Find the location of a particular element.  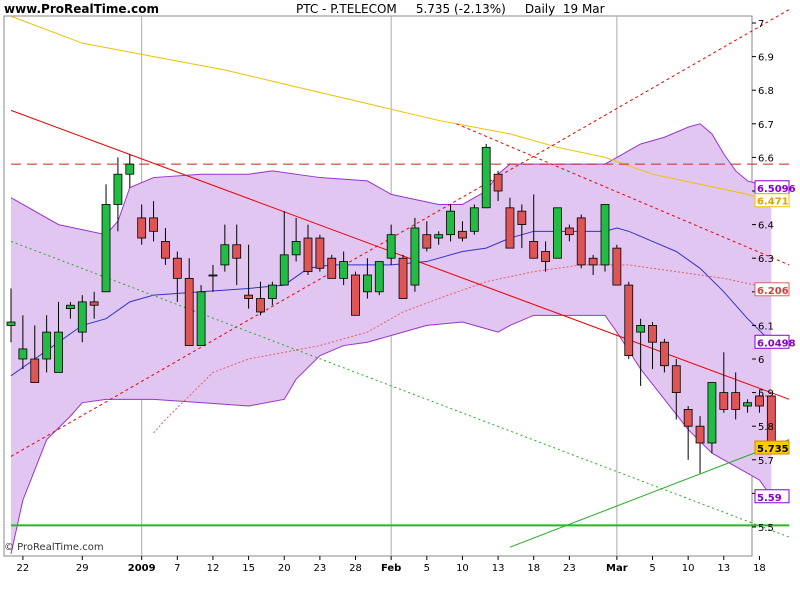

y-tick-label: 6.6 is located at coordinates (766, 158).